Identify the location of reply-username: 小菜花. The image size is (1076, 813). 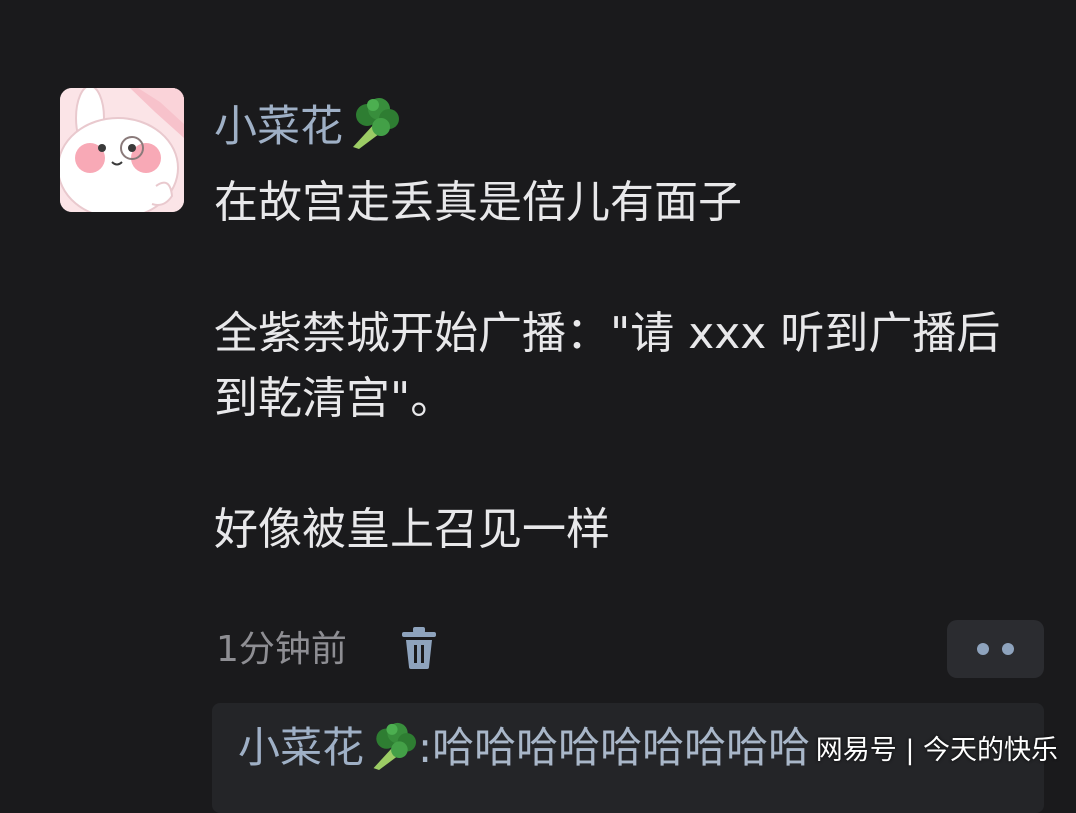
(328, 747).